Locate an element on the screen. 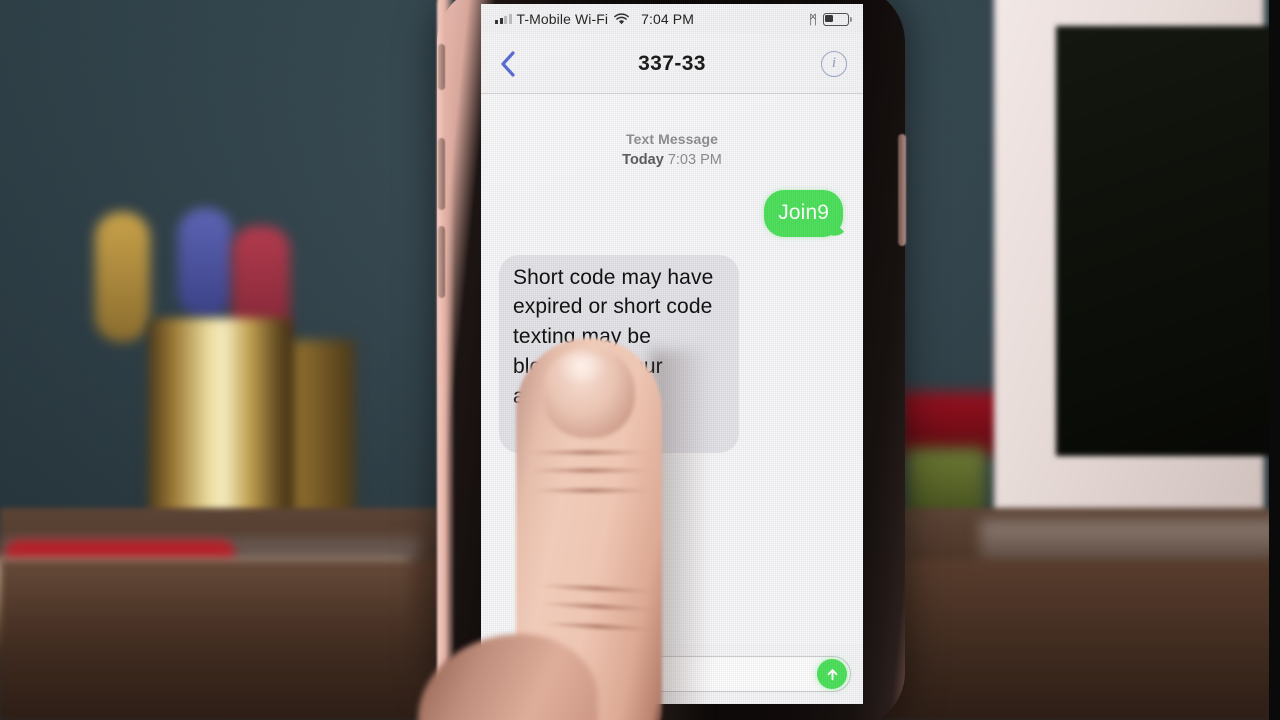 The image size is (1280, 720). timestamp-day: Today is located at coordinates (643, 160).